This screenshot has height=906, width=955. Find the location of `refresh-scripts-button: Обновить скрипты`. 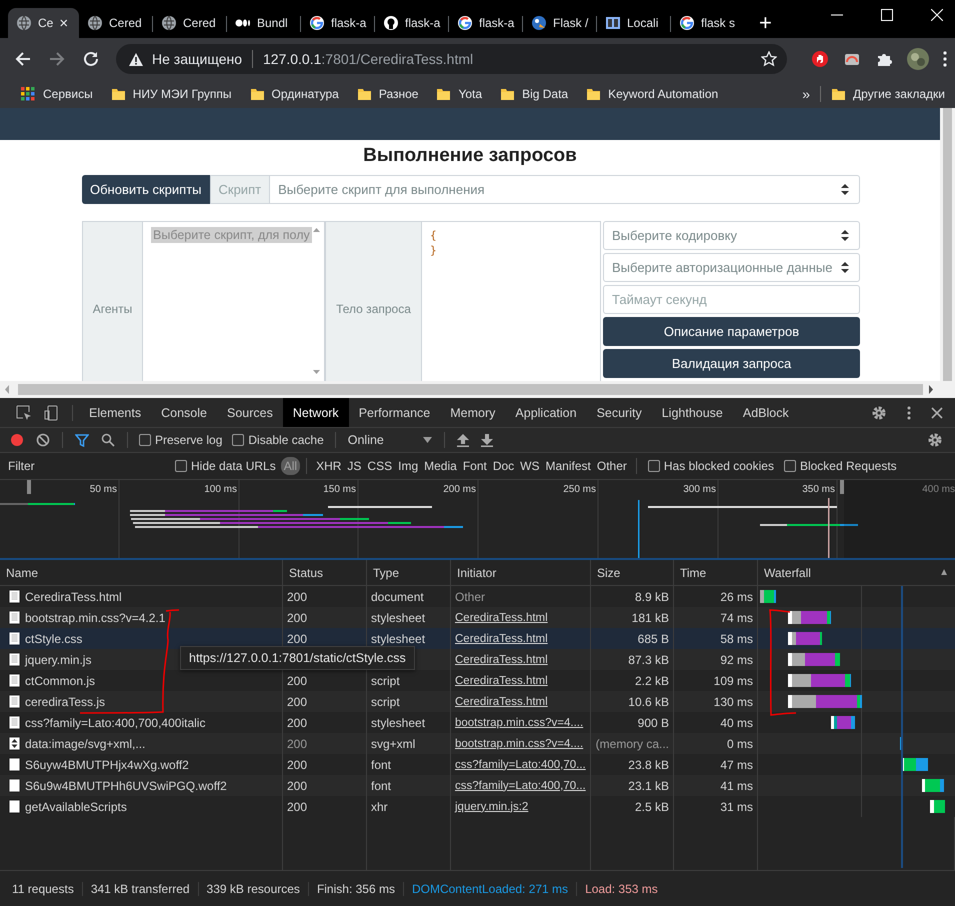

refresh-scripts-button: Обновить скрипты is located at coordinates (146, 189).